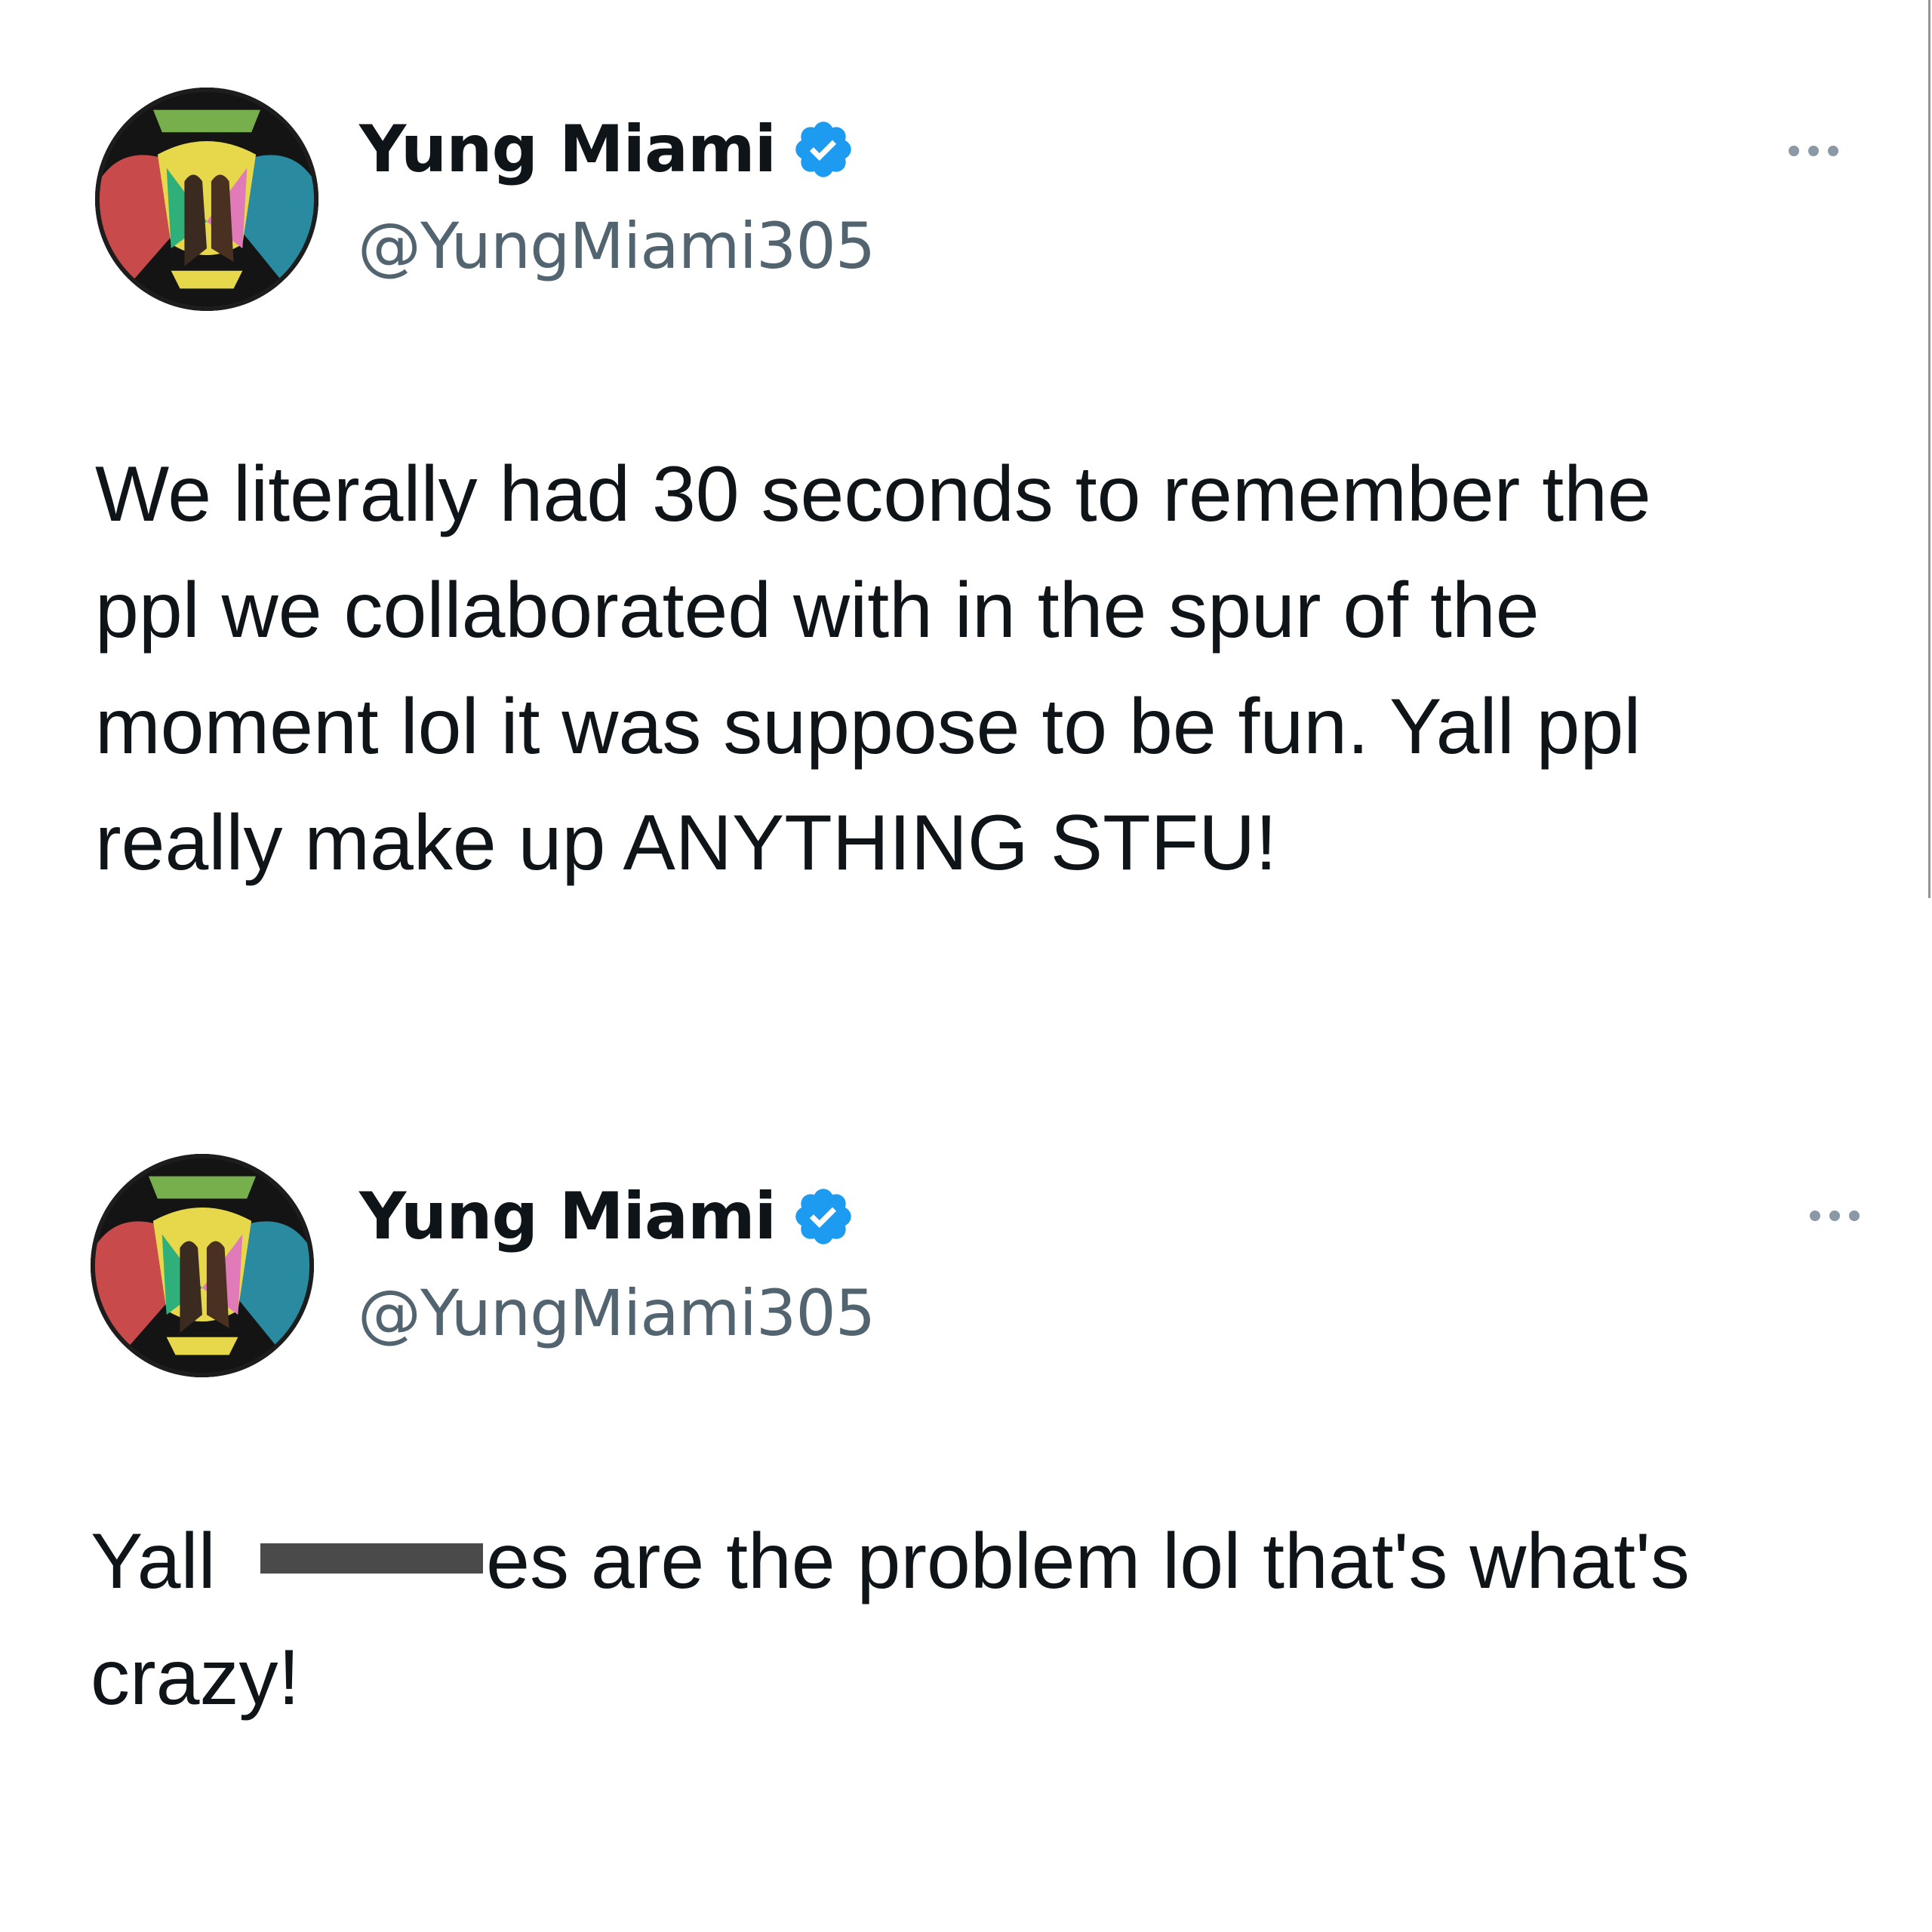  I want to click on censored-word: bitches, so click(362, 1561).